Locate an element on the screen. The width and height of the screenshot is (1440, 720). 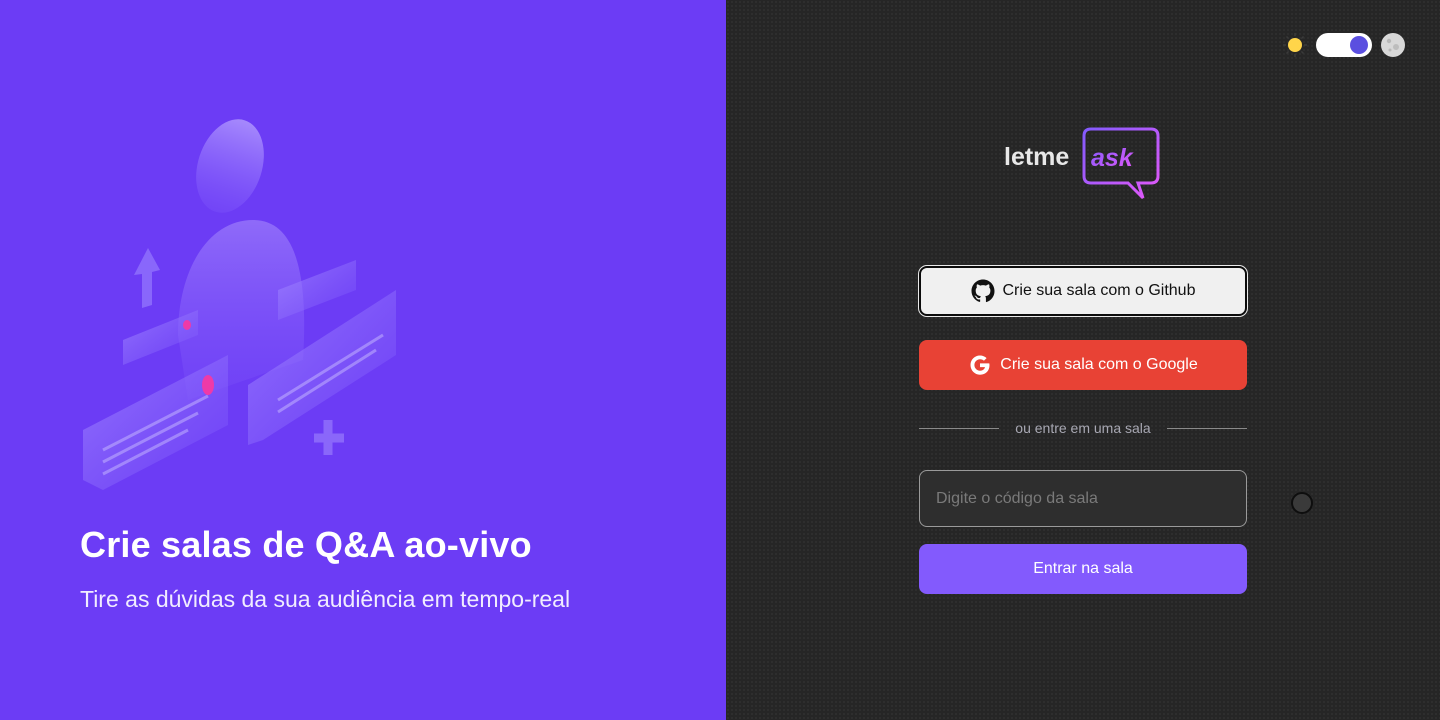
aside-title: Crie salas de Q&A ao-vivo is located at coordinates (306, 544).